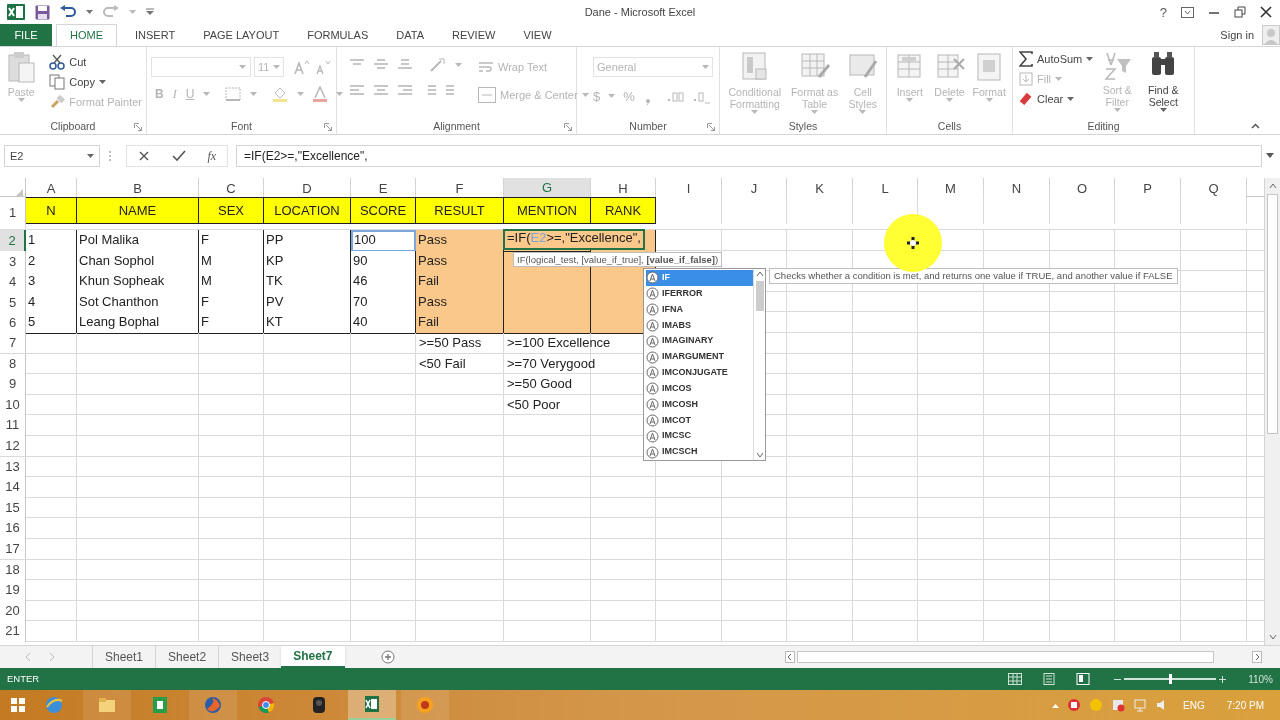 The height and width of the screenshot is (720, 1280). I want to click on borders-icon, so click(233, 94).